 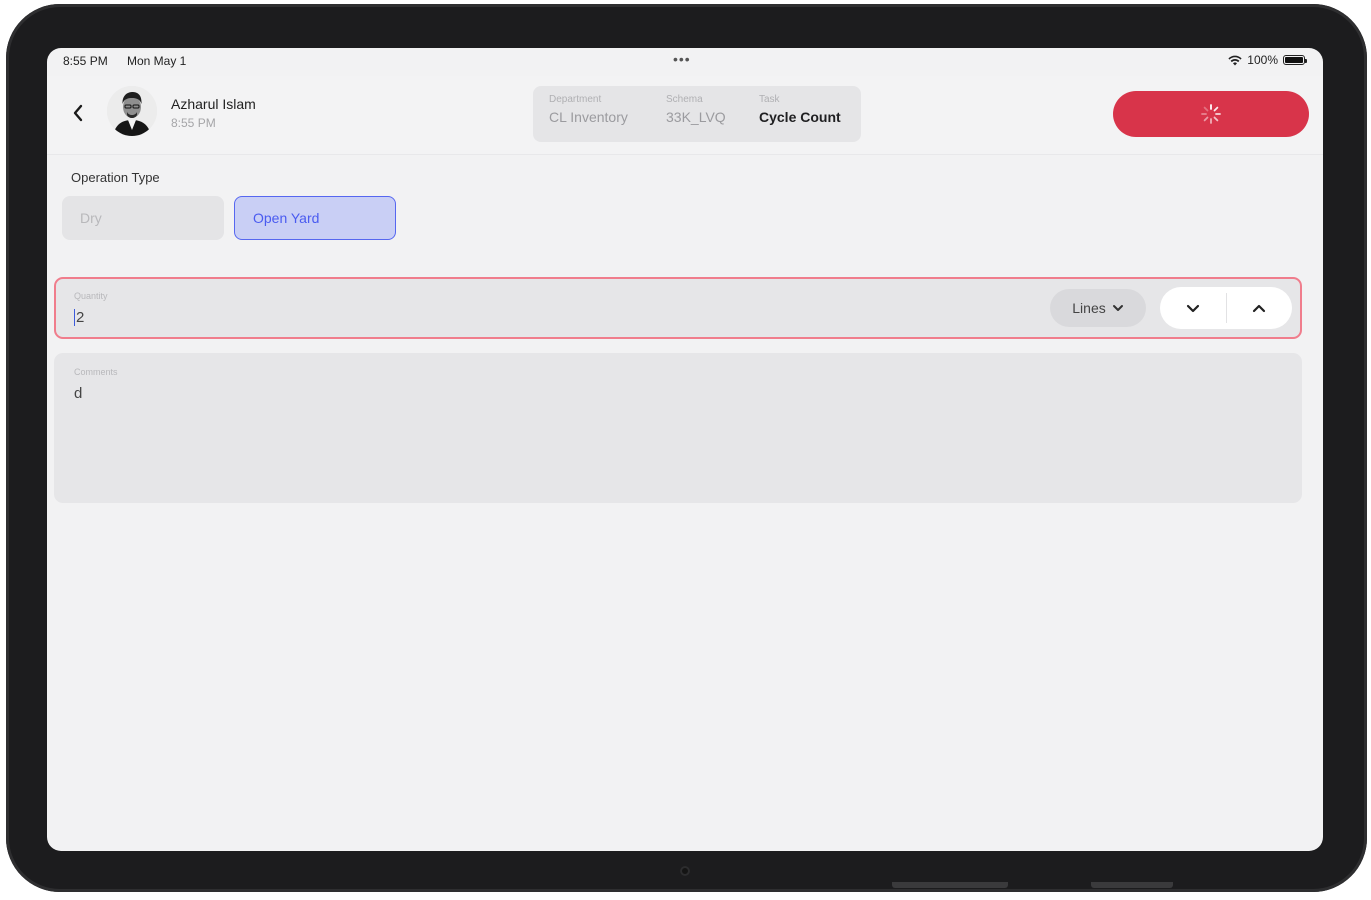 I want to click on task-label: Task, so click(x=769, y=99).